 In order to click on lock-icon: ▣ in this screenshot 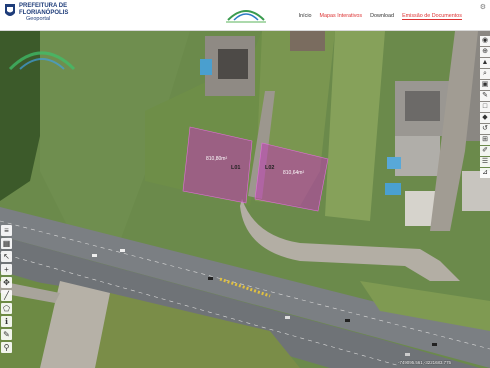, I will do `click(485, 85)`.